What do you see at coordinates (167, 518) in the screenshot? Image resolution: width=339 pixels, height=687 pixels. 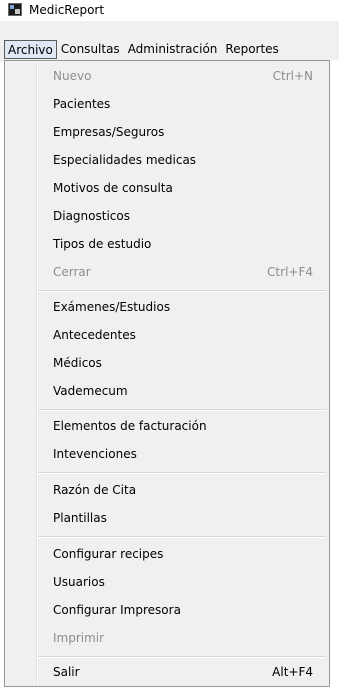 I see `menu-item-plantillas: Plantillas` at bounding box center [167, 518].